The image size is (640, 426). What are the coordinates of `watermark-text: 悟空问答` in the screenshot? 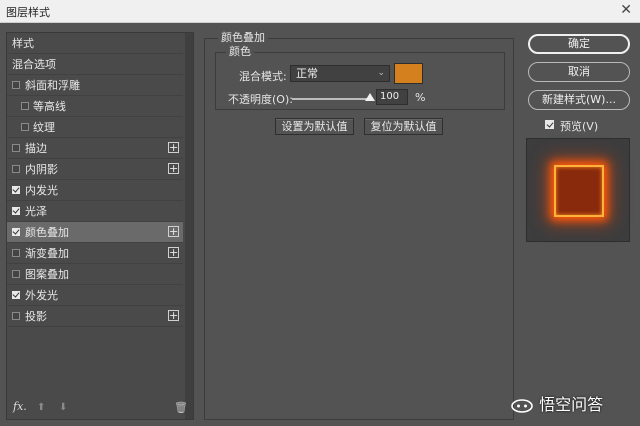 It's located at (571, 404).